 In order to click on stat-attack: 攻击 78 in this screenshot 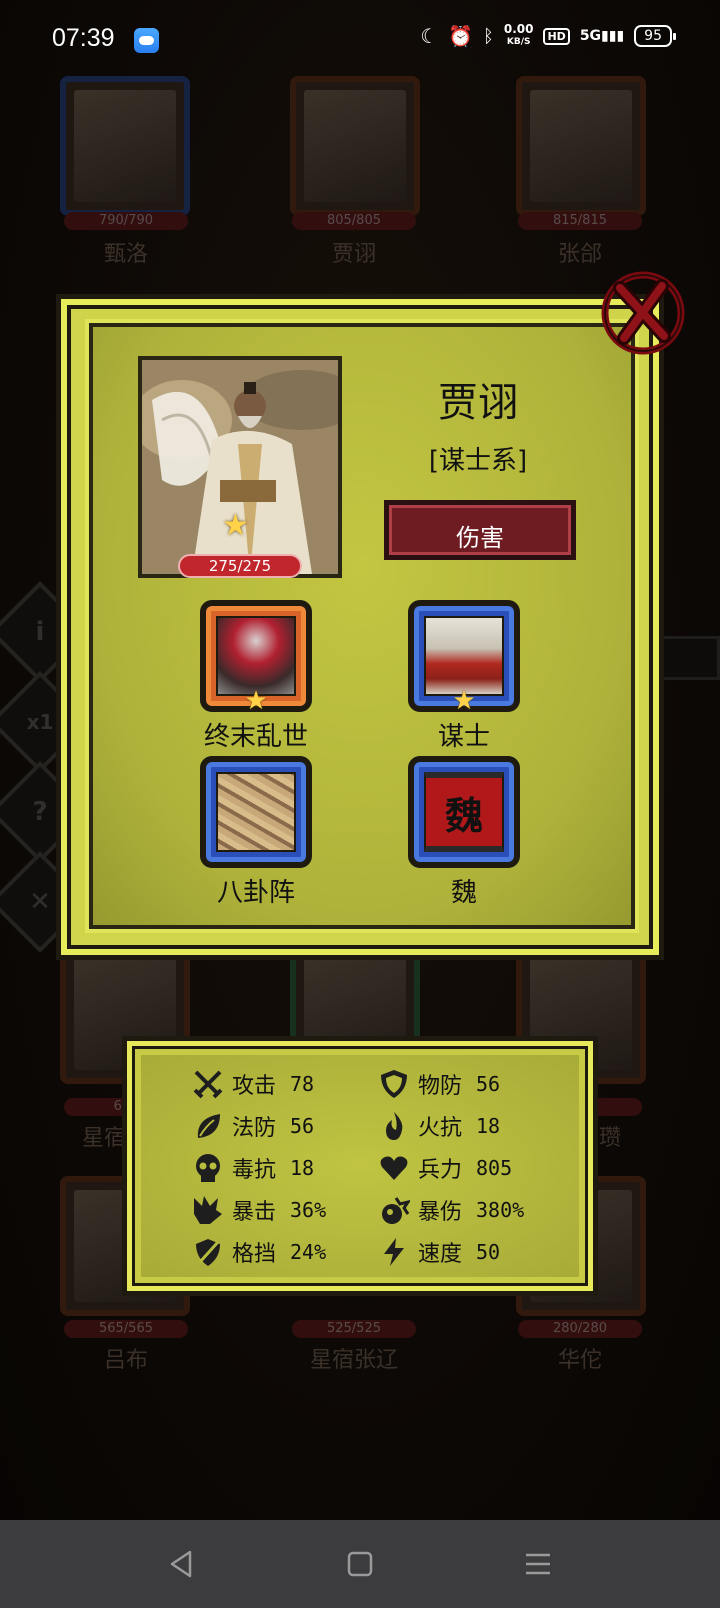, I will do `click(253, 1084)`.